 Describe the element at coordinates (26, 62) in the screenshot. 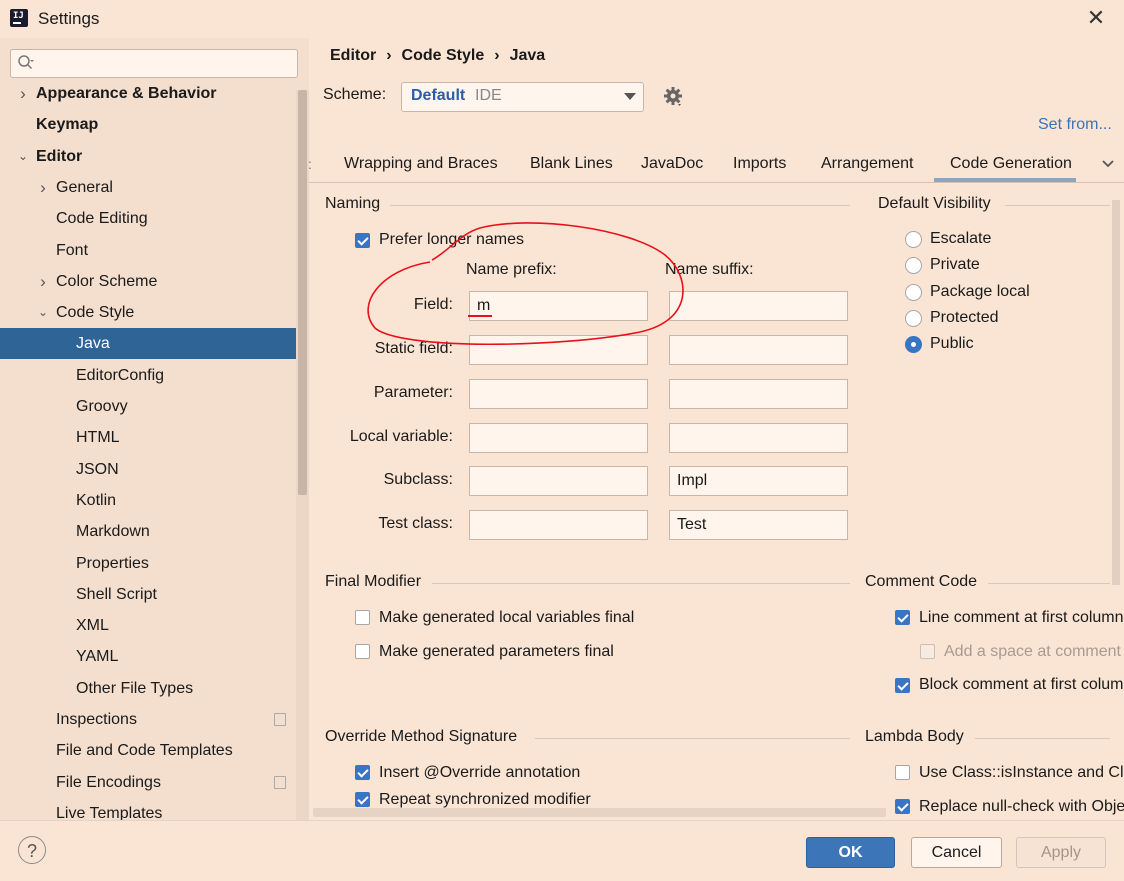

I see `search-icon` at that location.